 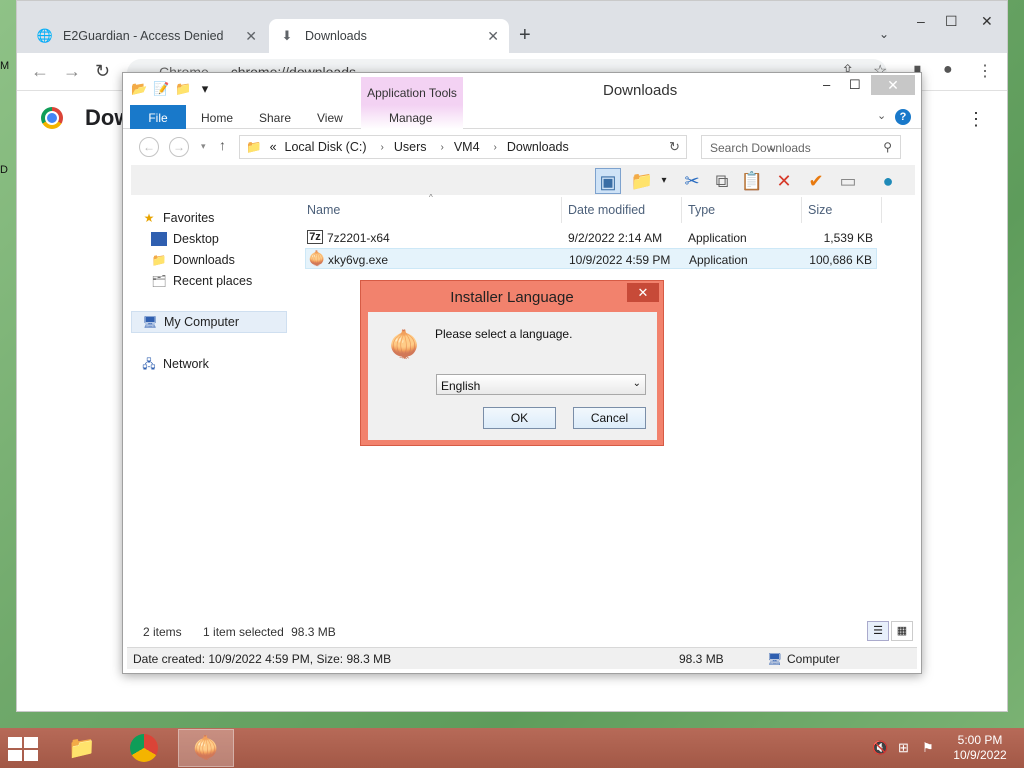 I want to click on file-explorer-taskbar-icon: 📁, so click(x=82, y=748).